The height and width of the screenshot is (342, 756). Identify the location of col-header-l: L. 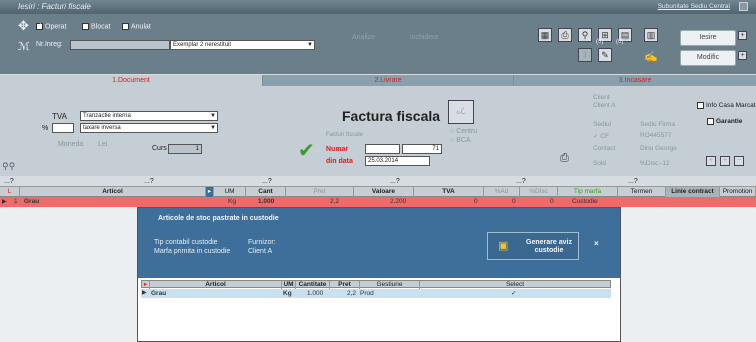
(10, 192).